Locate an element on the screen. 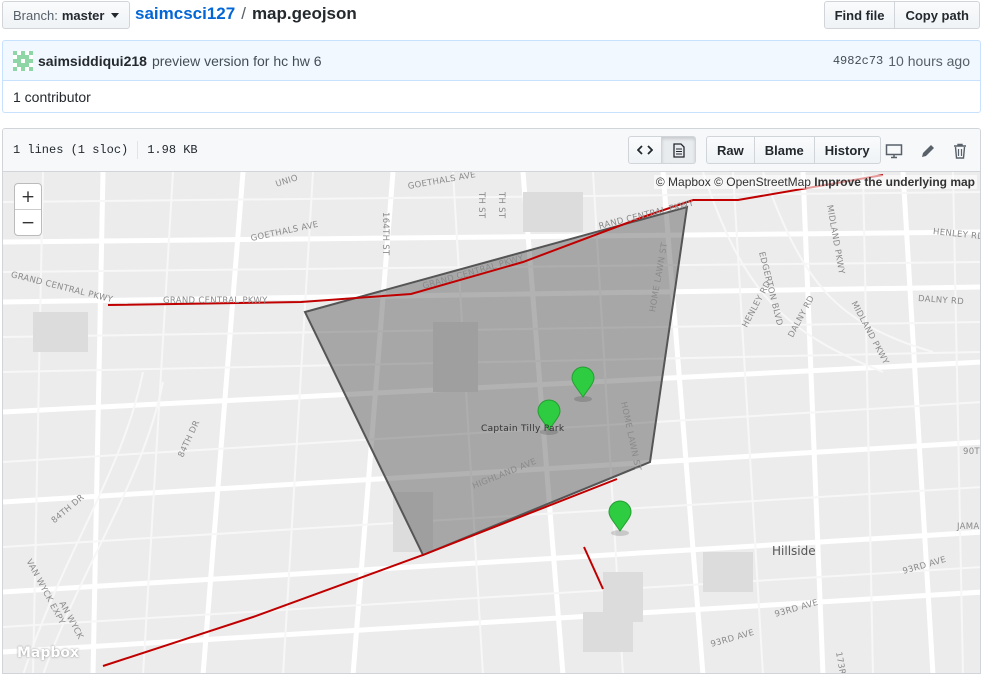  branch-name: master is located at coordinates (83, 15).